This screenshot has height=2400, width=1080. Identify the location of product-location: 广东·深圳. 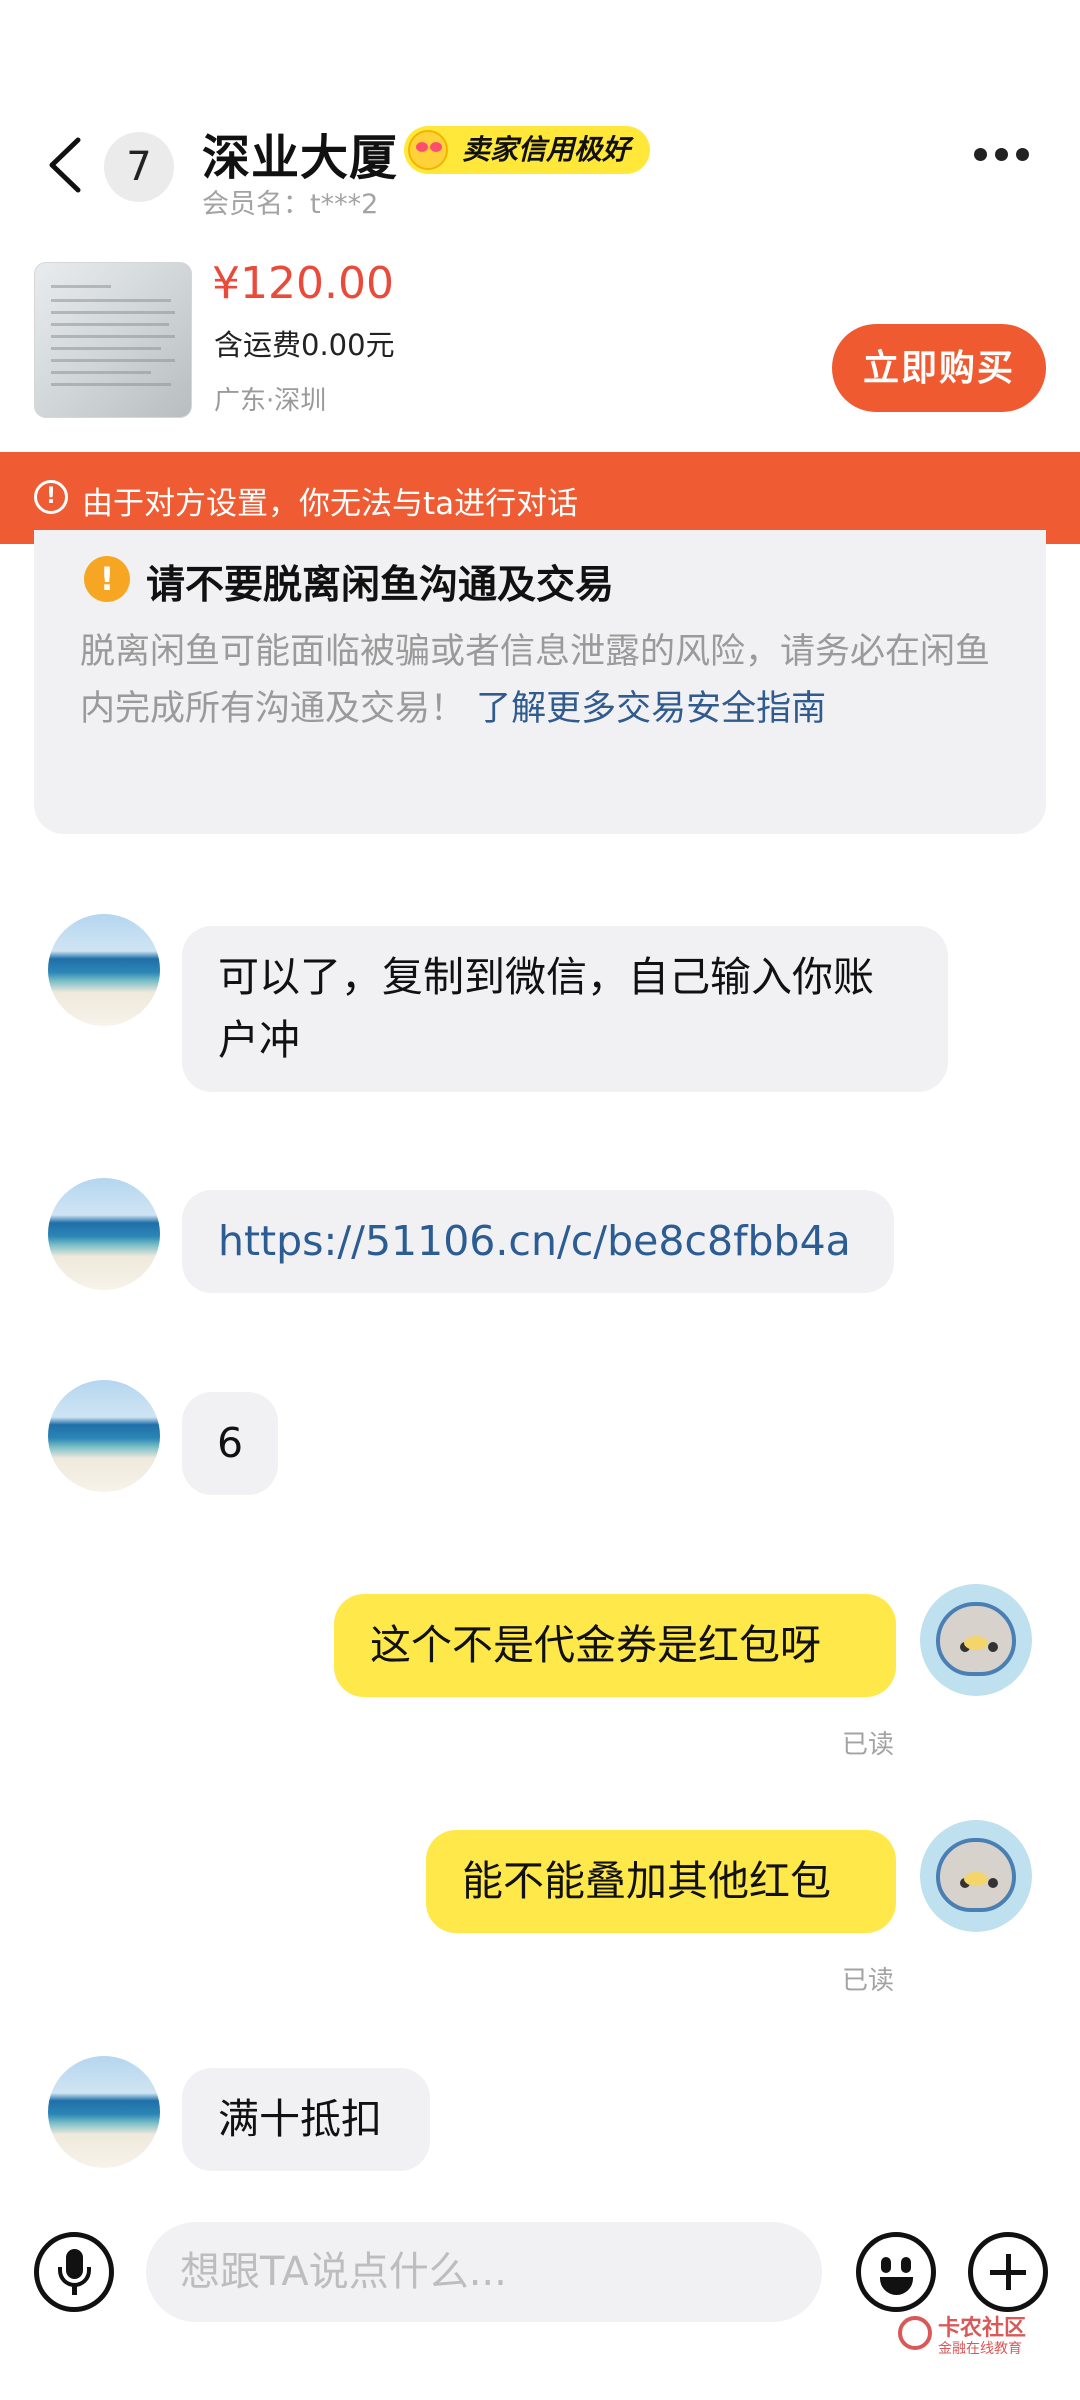
(270, 401).